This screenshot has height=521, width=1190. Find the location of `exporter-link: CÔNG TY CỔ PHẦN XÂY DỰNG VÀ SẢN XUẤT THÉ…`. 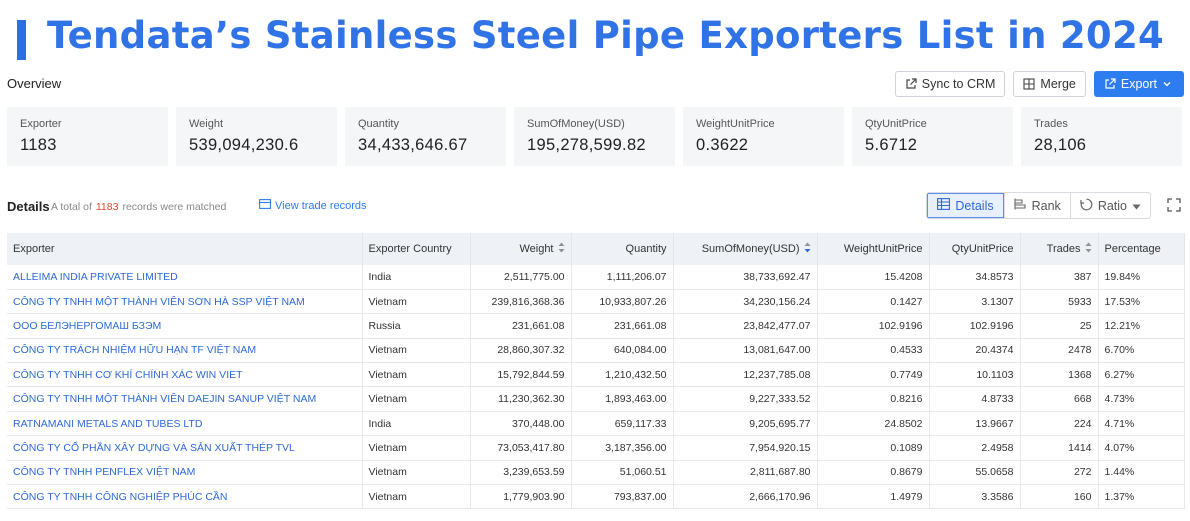

exporter-link: CÔNG TY CỔ PHẦN XÂY DỰNG VÀ SẢN XUẤT THÉ… is located at coordinates (185, 448).